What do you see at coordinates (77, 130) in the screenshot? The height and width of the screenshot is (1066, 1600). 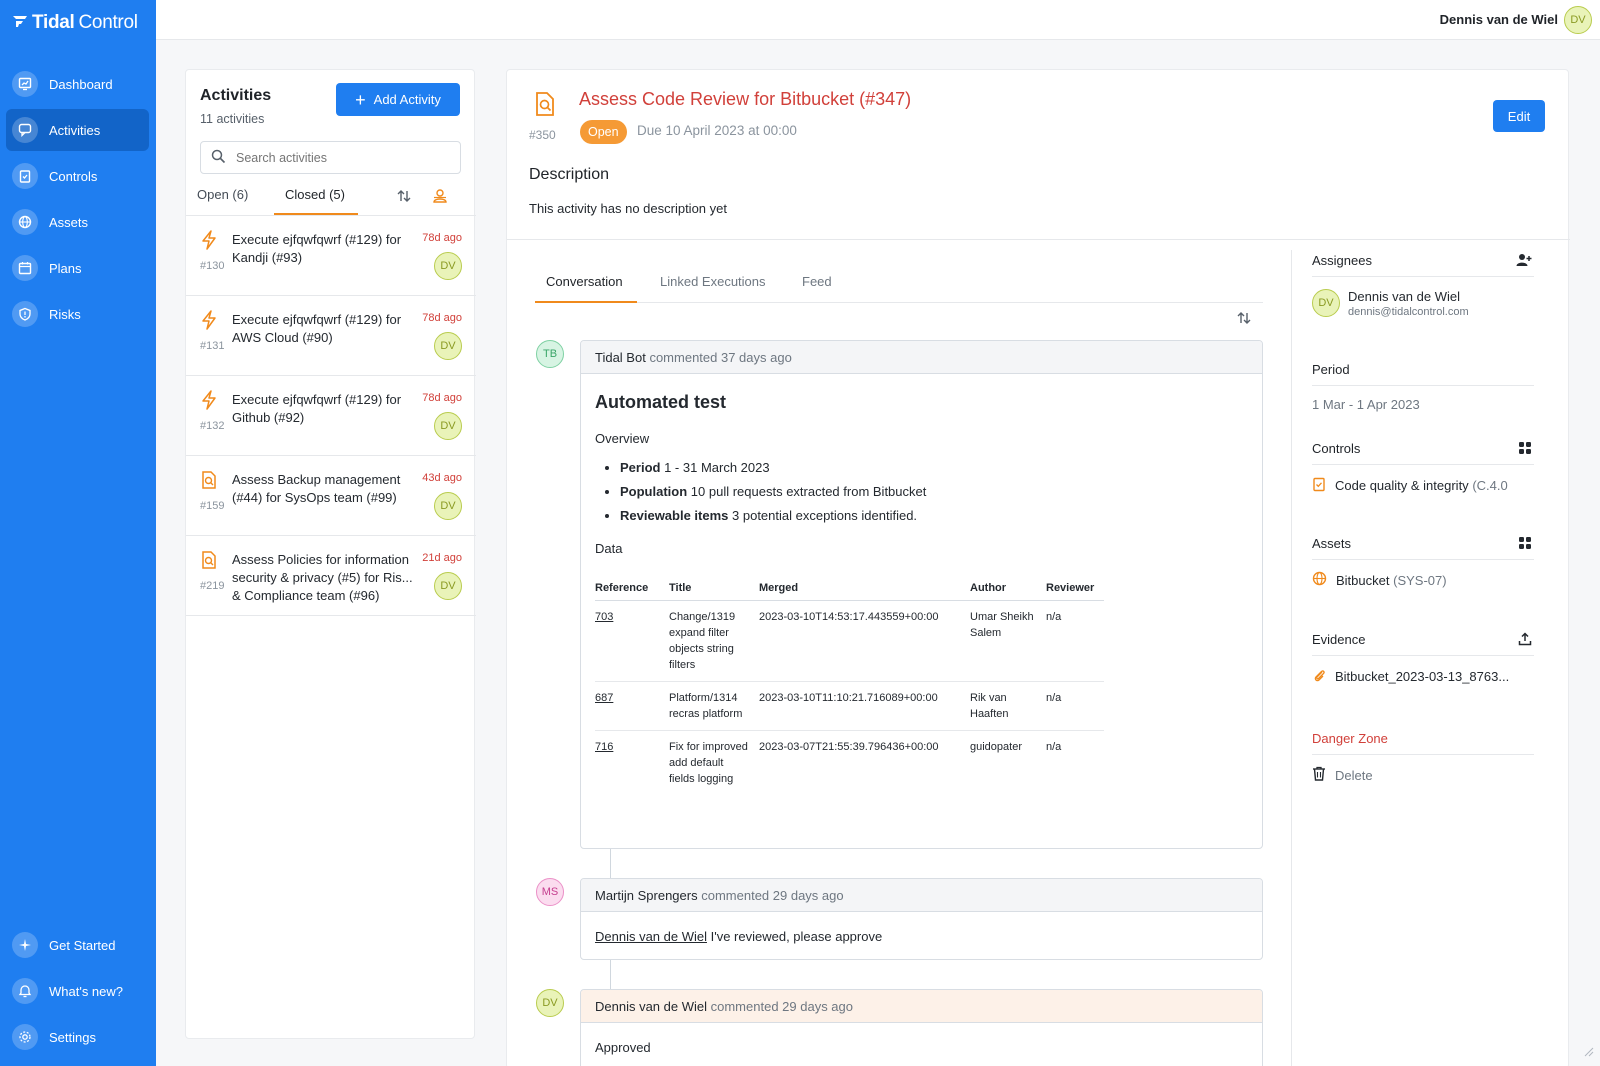 I see `sidebar-item-activities: Activities` at bounding box center [77, 130].